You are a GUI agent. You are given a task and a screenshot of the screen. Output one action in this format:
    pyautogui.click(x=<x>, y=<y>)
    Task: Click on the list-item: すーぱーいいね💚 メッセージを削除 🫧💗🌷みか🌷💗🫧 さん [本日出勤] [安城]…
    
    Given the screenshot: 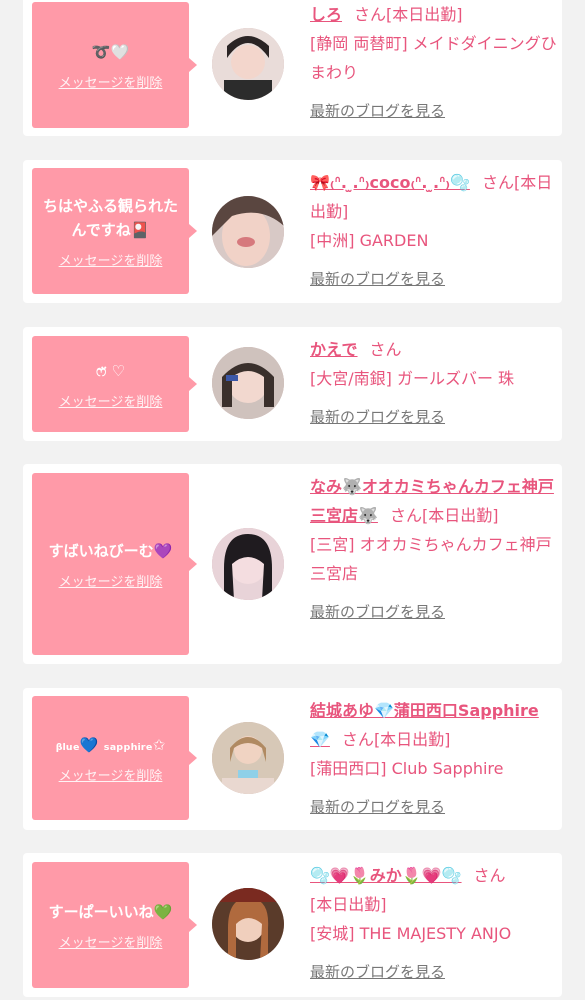 What is the action you would take?
    pyautogui.click(x=292, y=925)
    